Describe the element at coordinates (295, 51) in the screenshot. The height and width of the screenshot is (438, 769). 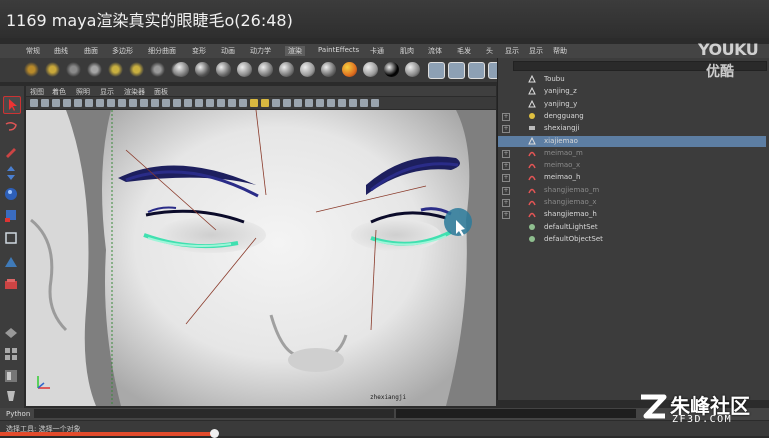
I see `menu-item: 渲染` at that location.